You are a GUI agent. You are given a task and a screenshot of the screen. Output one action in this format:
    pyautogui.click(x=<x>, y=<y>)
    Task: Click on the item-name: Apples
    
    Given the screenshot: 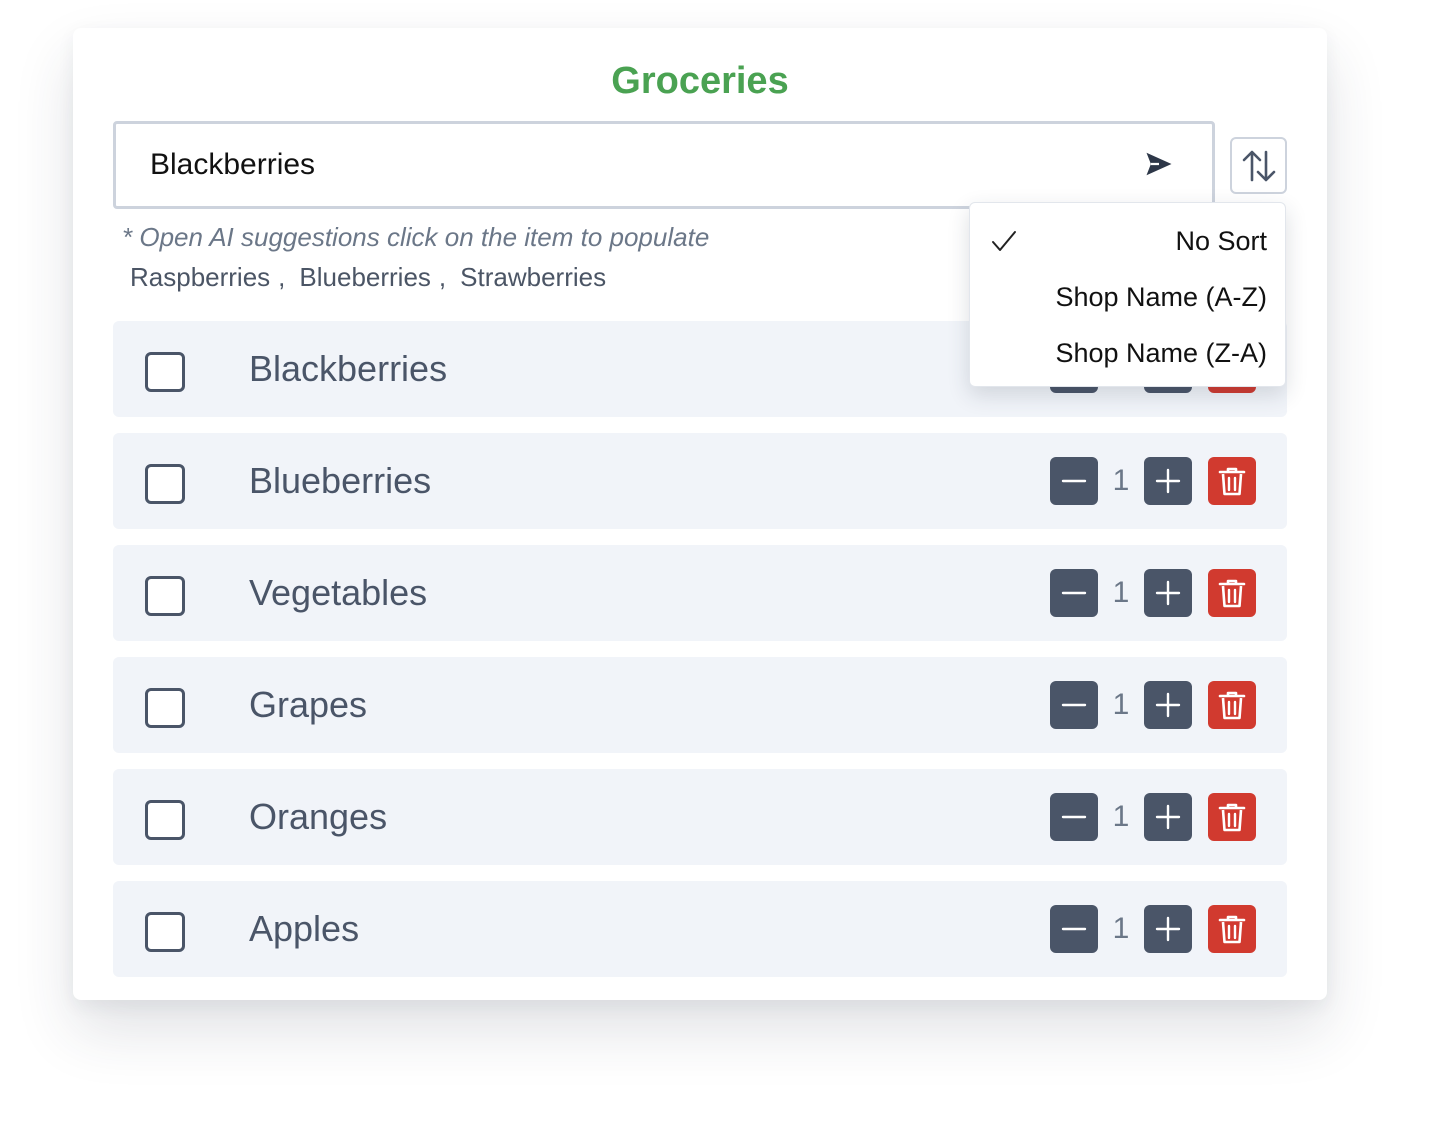 What is the action you would take?
    pyautogui.click(x=304, y=928)
    